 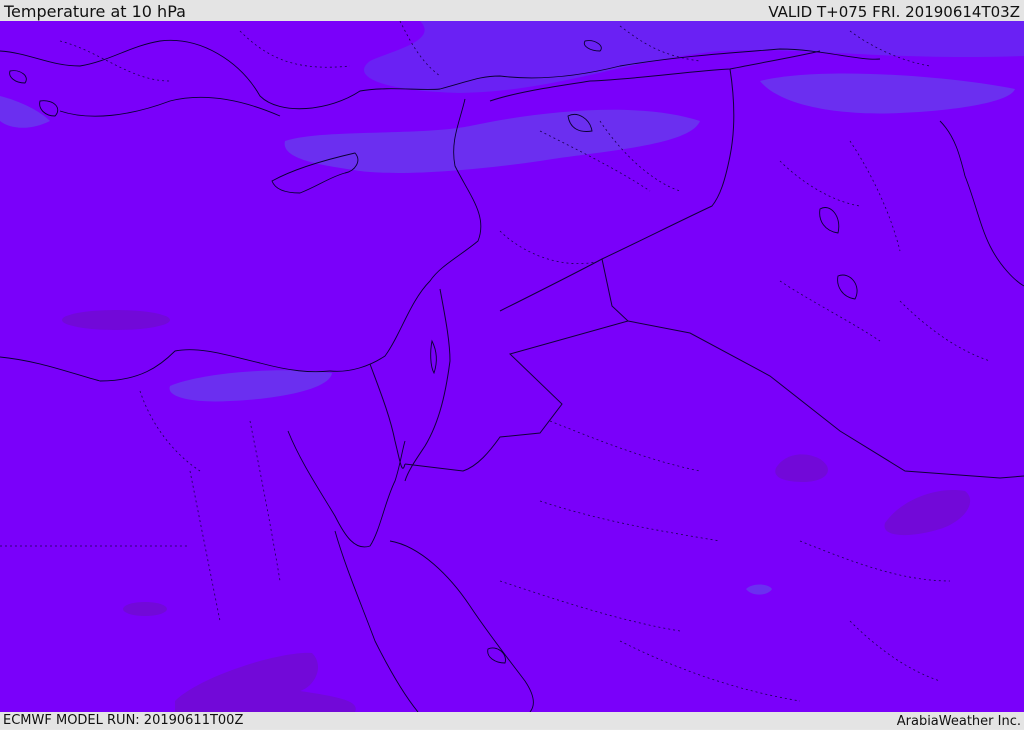 I want to click on map-title: Temperature at 10 hPa, so click(x=95, y=11).